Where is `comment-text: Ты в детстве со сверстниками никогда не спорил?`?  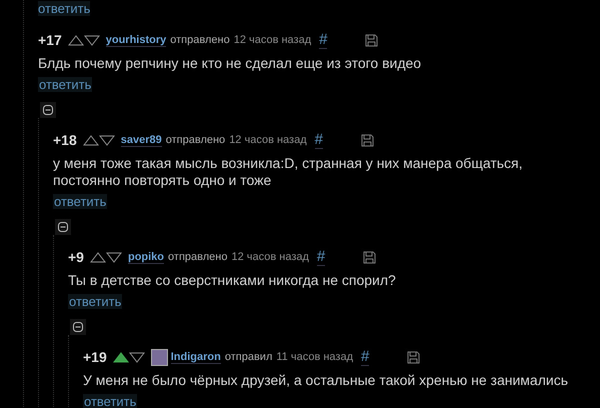 comment-text: Ты в детстве со сверстниками никогда не спорил? is located at coordinates (232, 280).